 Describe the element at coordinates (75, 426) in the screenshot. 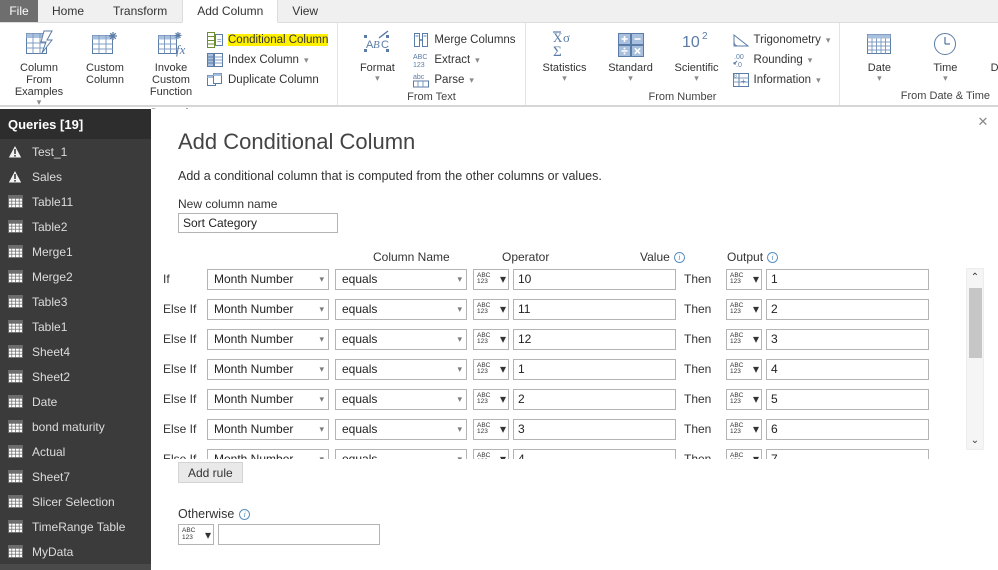

I see `sidebar-item-bond-maturity: bond maturity` at that location.